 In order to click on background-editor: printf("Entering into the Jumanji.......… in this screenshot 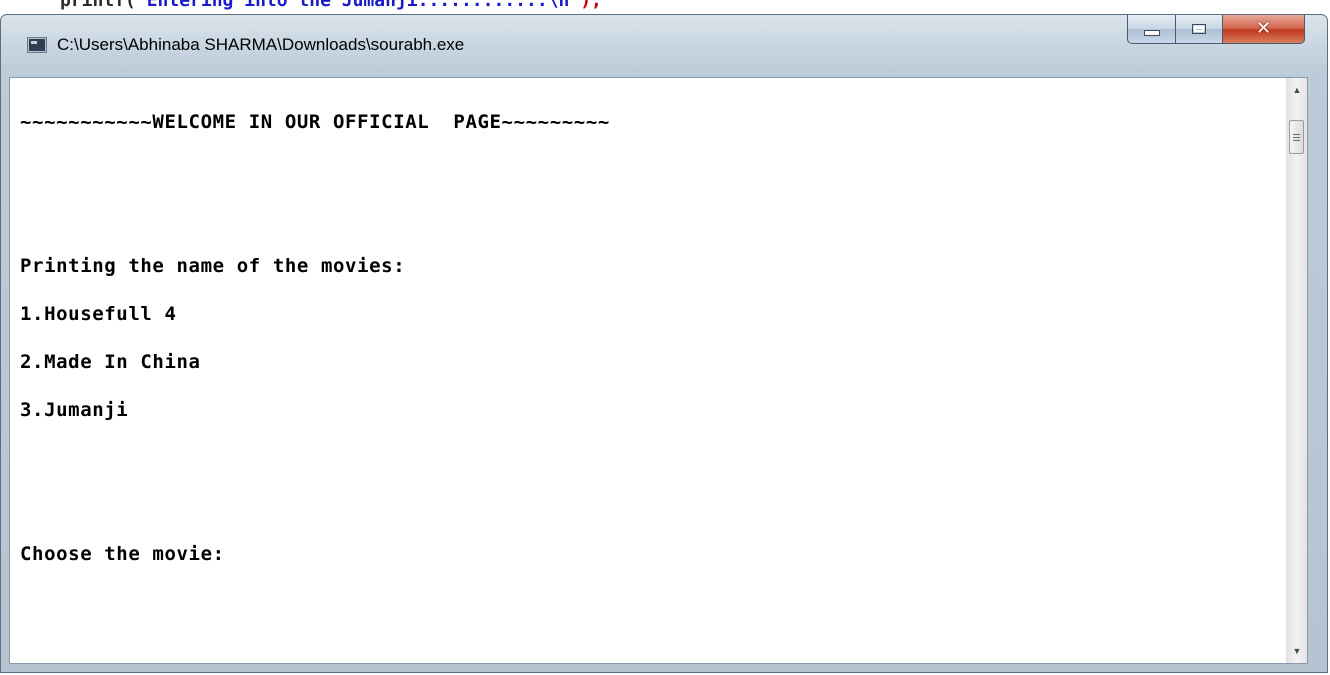, I will do `click(665, 7)`.